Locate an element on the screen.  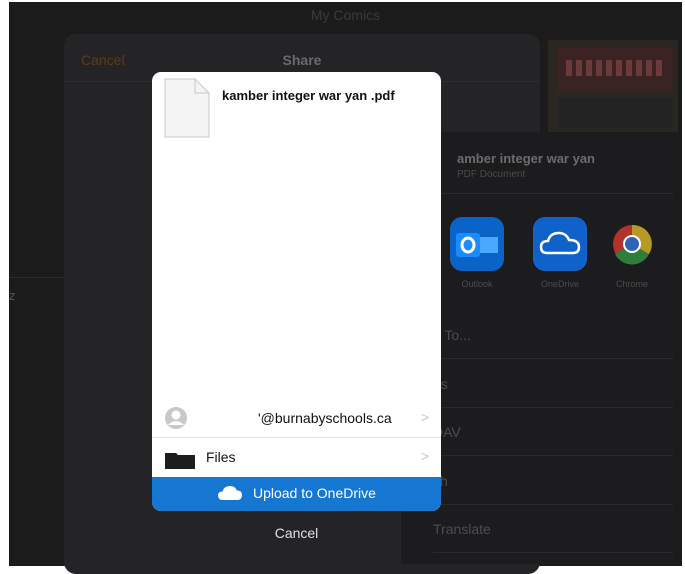
thumbnail-bottom is located at coordinates (615, 113).